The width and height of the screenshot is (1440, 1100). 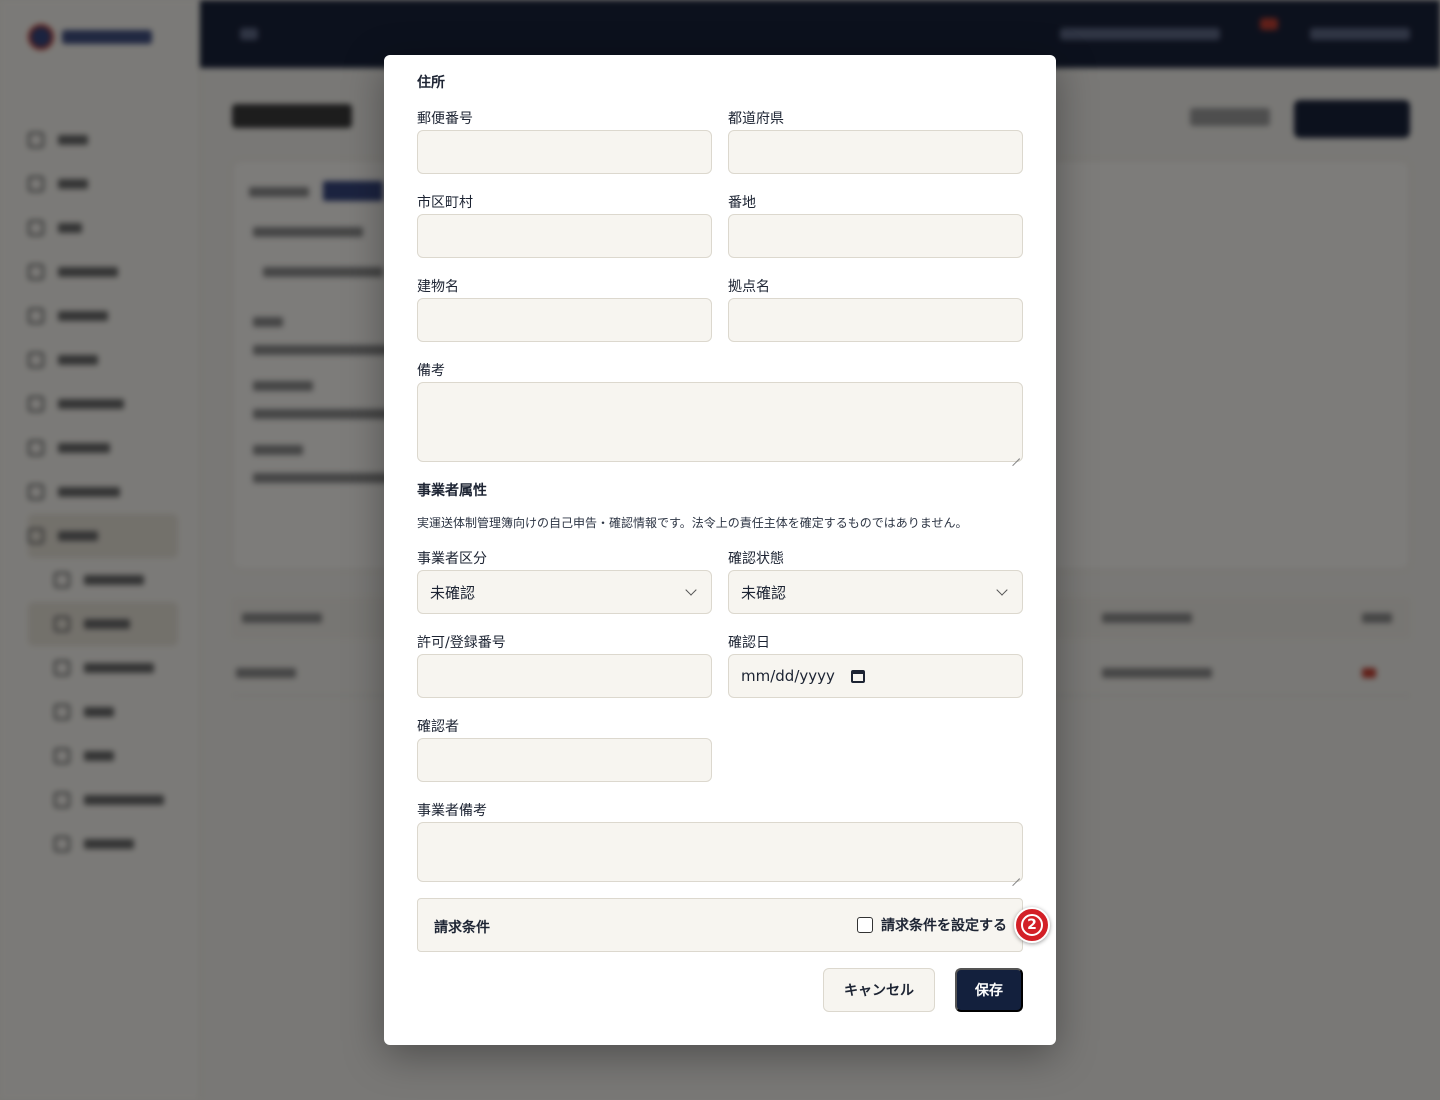 What do you see at coordinates (462, 928) in the screenshot?
I see `billing-conditions-title: 請求条件` at bounding box center [462, 928].